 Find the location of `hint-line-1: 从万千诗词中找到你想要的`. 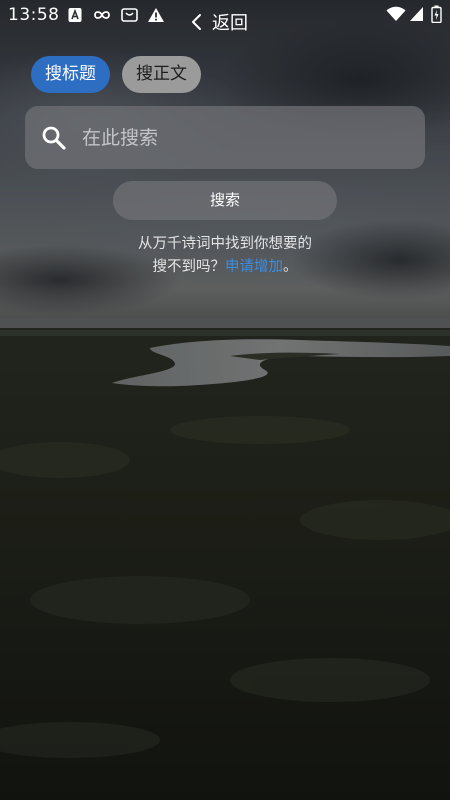

hint-line-1: 从万千诗词中找到你想要的 is located at coordinates (225, 244).